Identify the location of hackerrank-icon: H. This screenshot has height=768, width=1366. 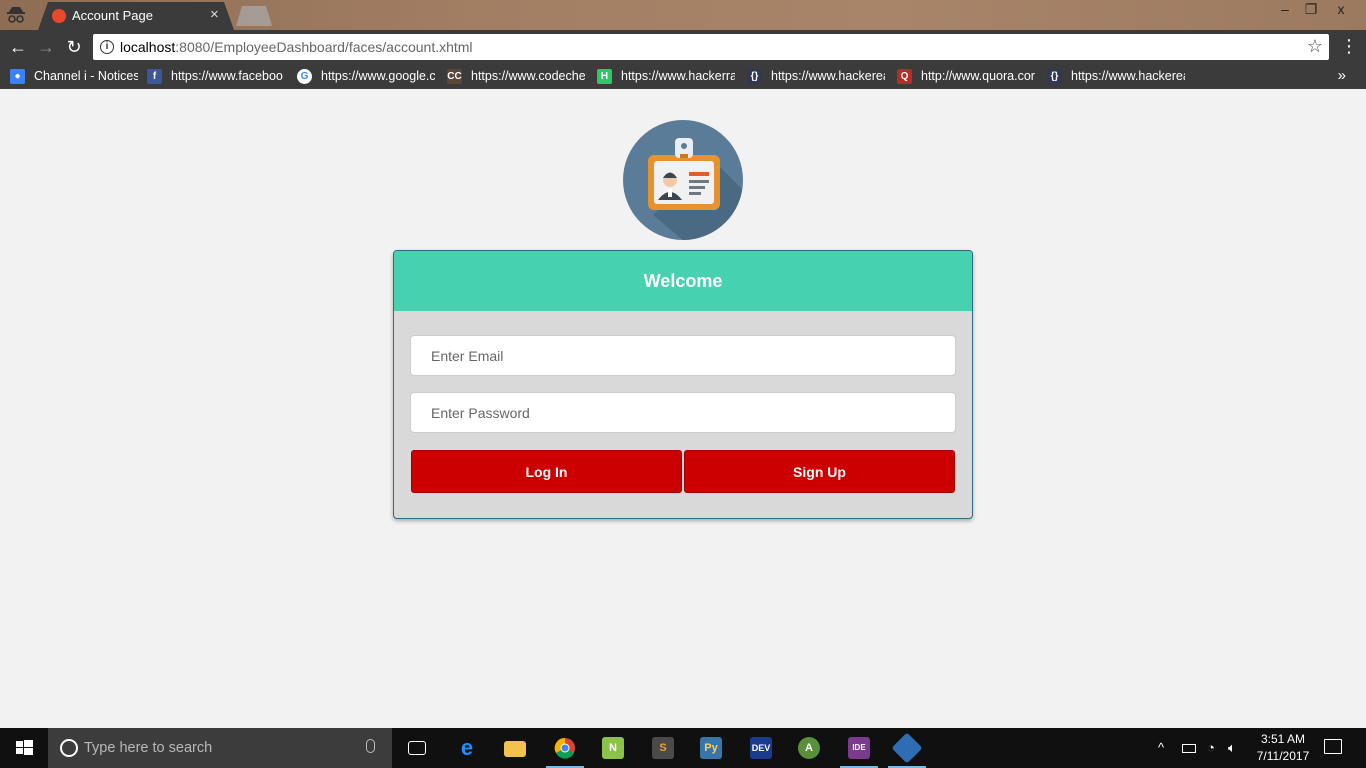
(604, 76).